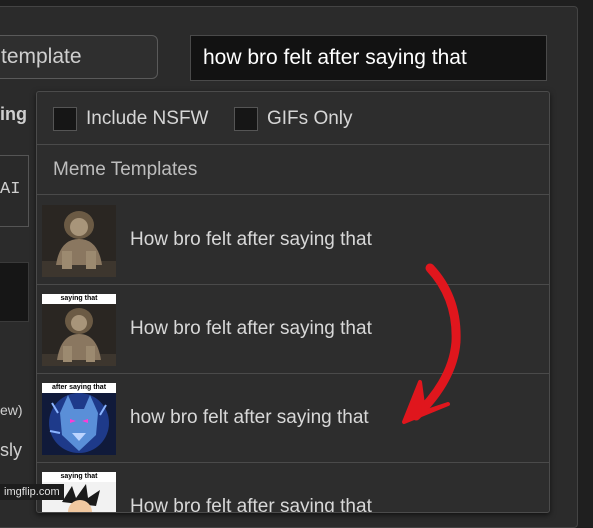 The image size is (593, 528). I want to click on include-nsfw-label: Include NSFW, so click(147, 118).